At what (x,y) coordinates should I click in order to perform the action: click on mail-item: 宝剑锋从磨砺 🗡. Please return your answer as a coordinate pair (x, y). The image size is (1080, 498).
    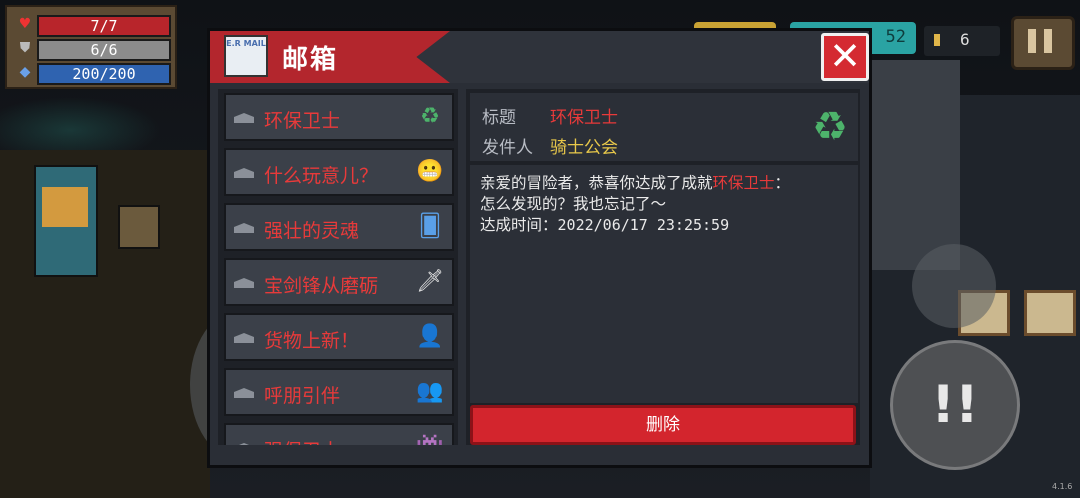
    Looking at the image, I should click on (339, 282).